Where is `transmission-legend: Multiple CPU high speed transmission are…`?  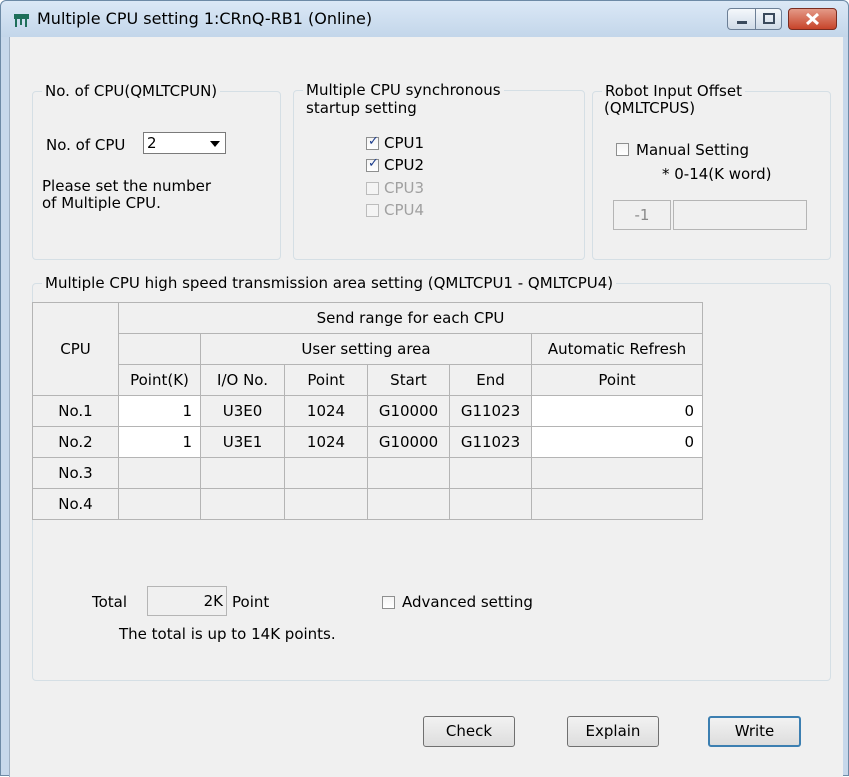 transmission-legend: Multiple CPU high speed transmission are… is located at coordinates (329, 283).